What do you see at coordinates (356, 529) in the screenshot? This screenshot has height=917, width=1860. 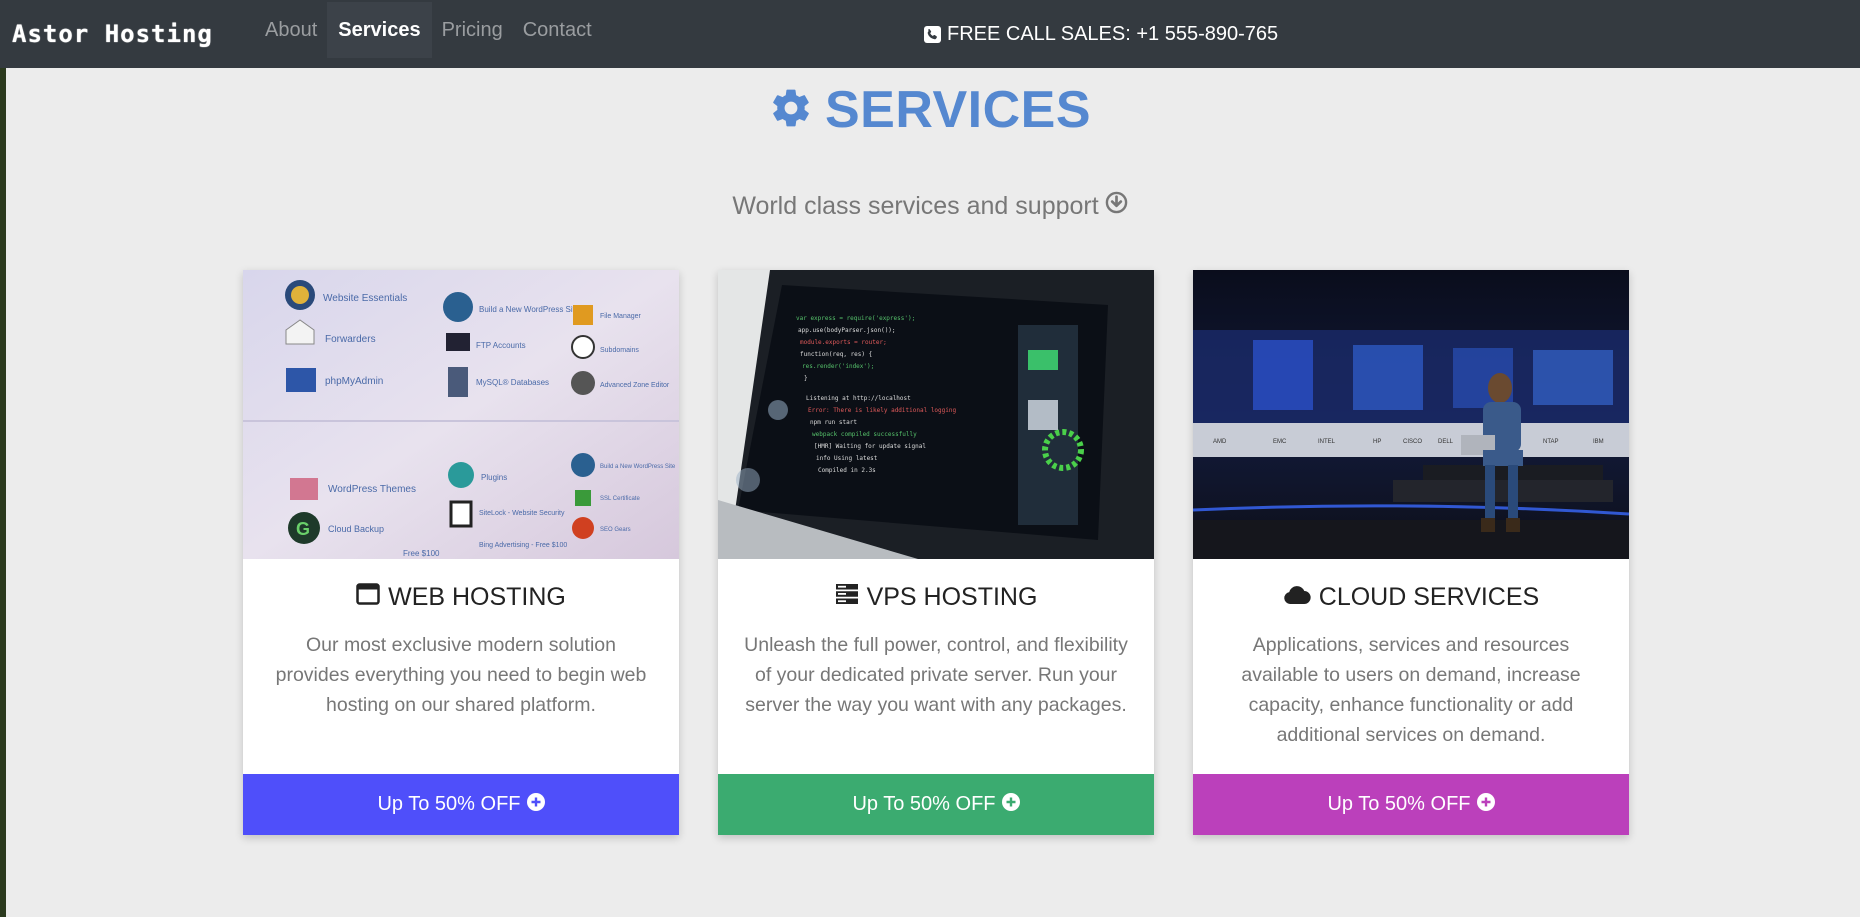 I see `svg-text: Cloud Backup` at bounding box center [356, 529].